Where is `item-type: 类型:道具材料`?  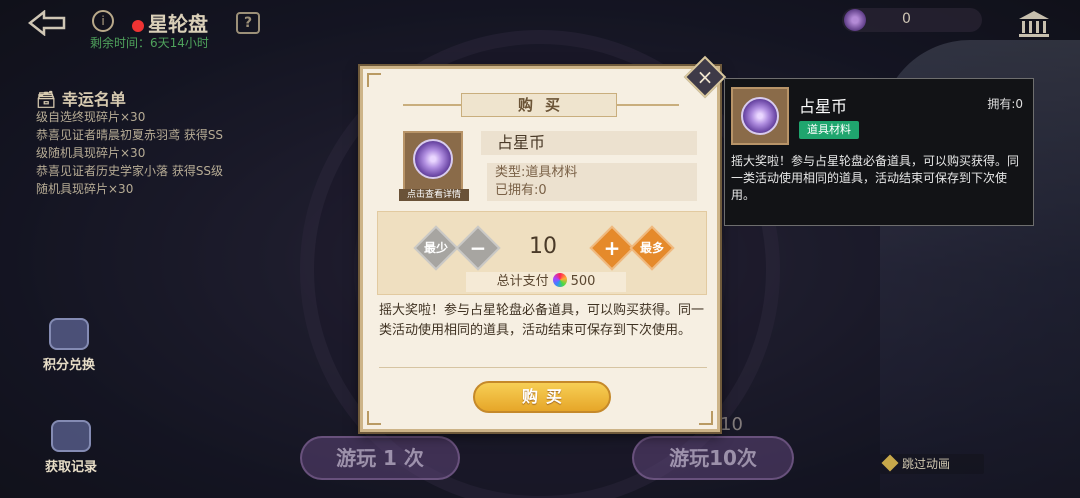 item-type: 类型:道具材料 is located at coordinates (536, 172).